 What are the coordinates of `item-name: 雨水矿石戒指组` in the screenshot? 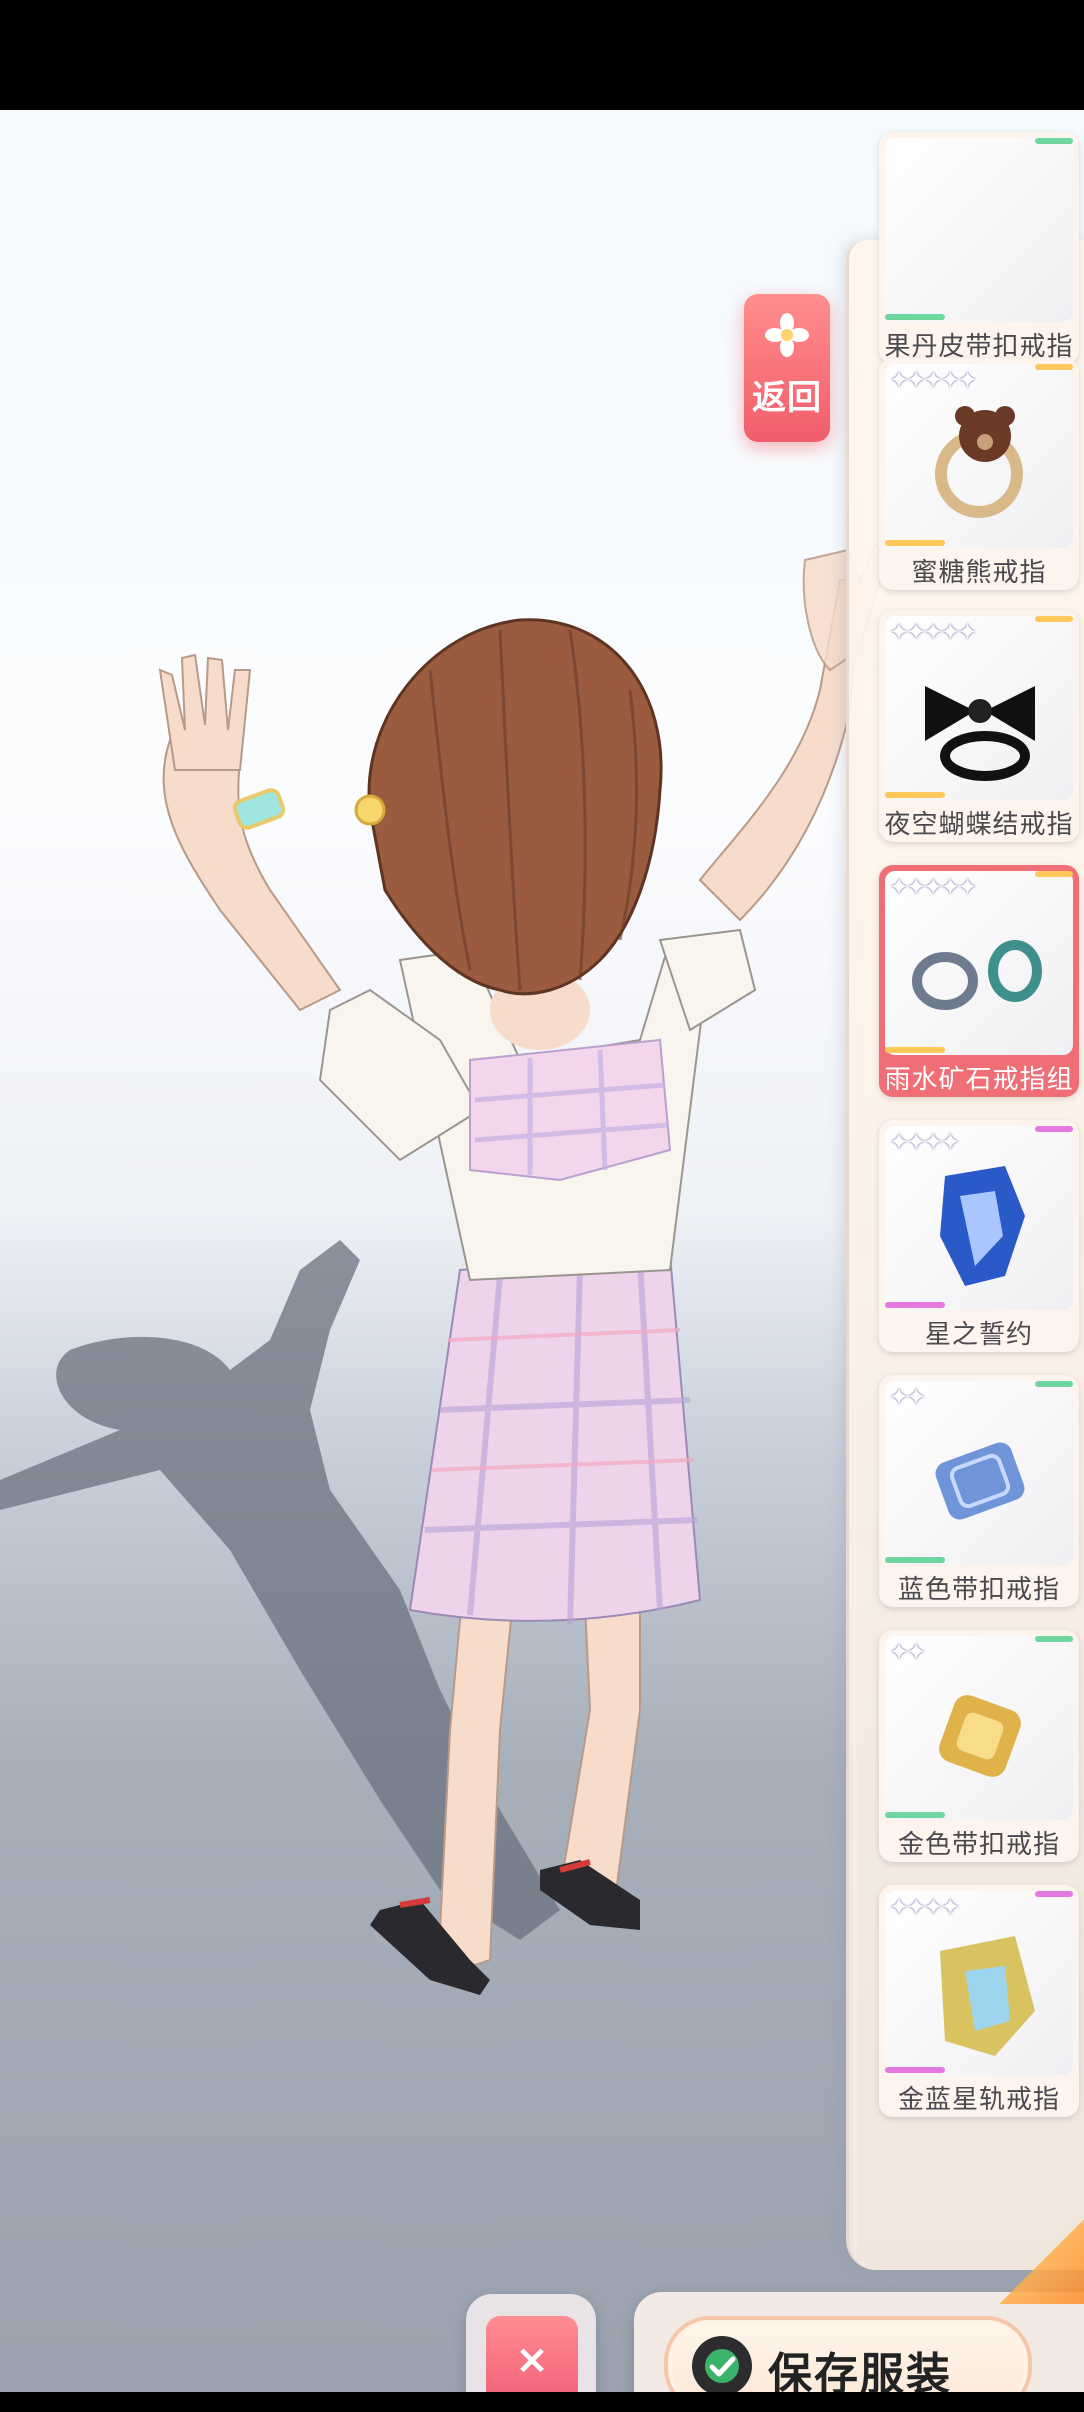 It's located at (979, 1080).